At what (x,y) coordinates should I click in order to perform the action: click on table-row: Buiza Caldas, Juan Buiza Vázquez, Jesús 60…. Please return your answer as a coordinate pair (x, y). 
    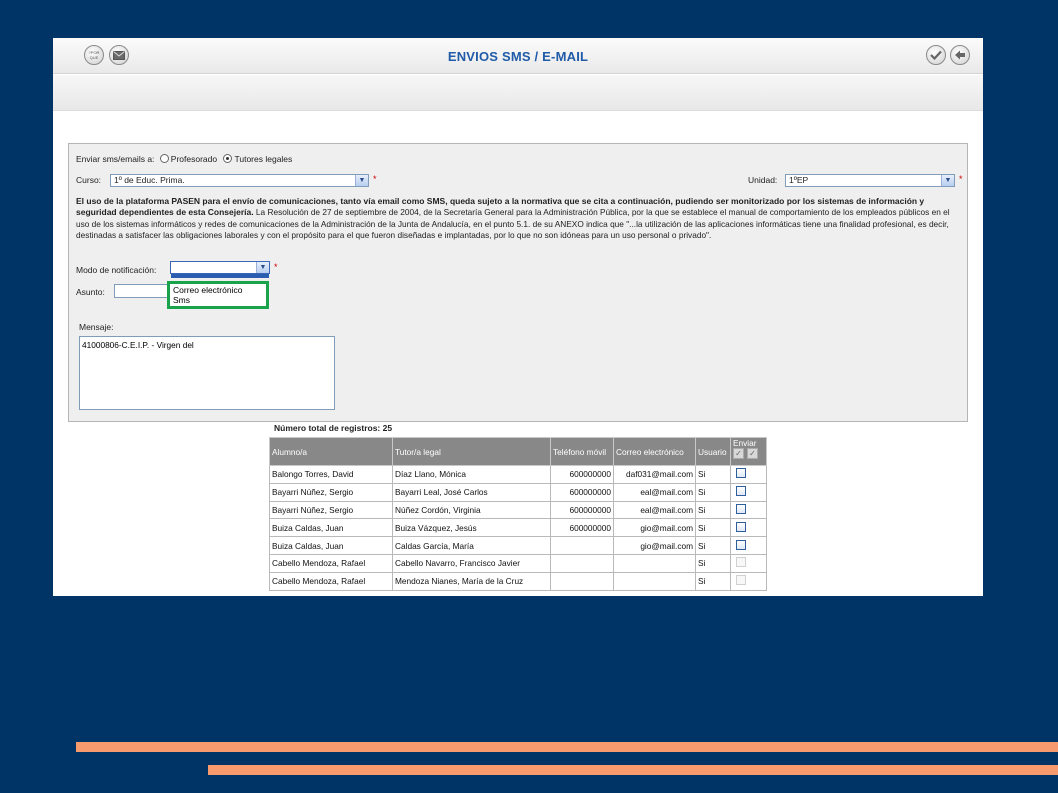
    Looking at the image, I should click on (518, 528).